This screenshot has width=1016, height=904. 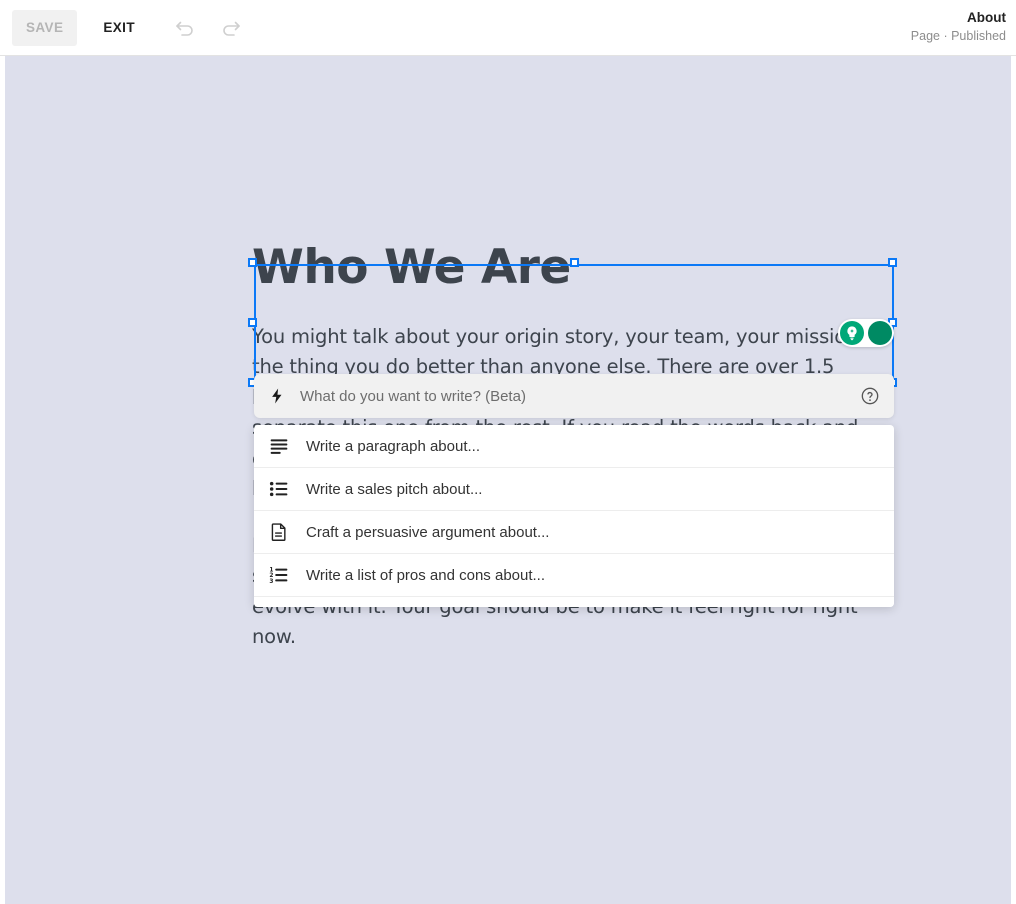 I want to click on redo-arrow-icon, so click(x=231, y=27).